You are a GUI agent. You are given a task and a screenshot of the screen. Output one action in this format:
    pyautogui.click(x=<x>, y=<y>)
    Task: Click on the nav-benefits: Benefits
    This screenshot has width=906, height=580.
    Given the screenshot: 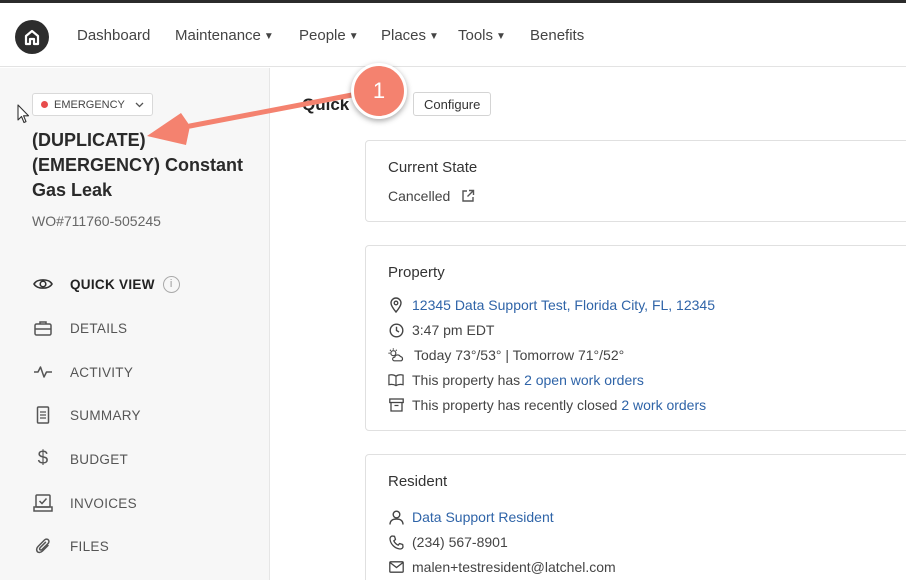 What is the action you would take?
    pyautogui.click(x=557, y=35)
    